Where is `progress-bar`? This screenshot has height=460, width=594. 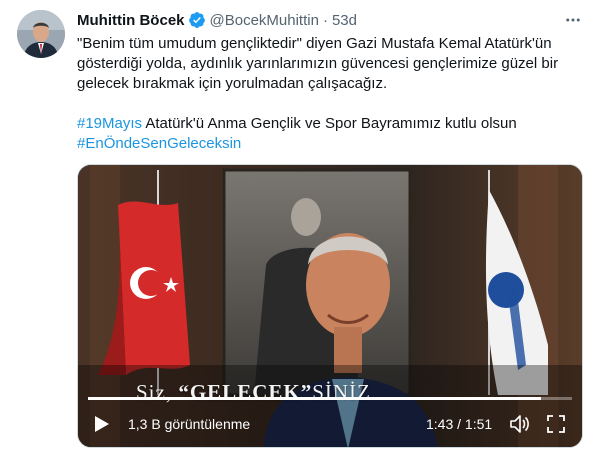 progress-bar is located at coordinates (330, 398).